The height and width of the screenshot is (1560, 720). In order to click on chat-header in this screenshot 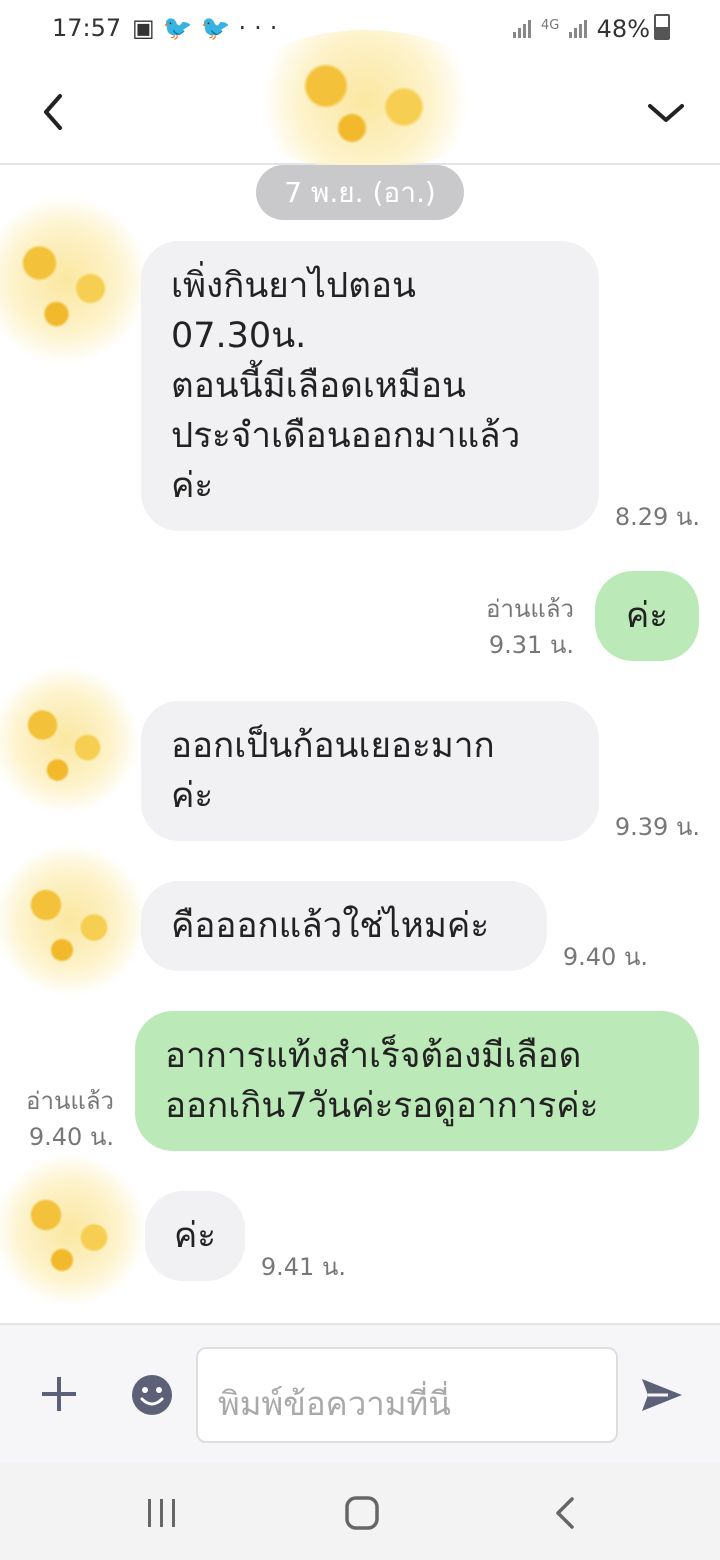, I will do `click(360, 100)`.